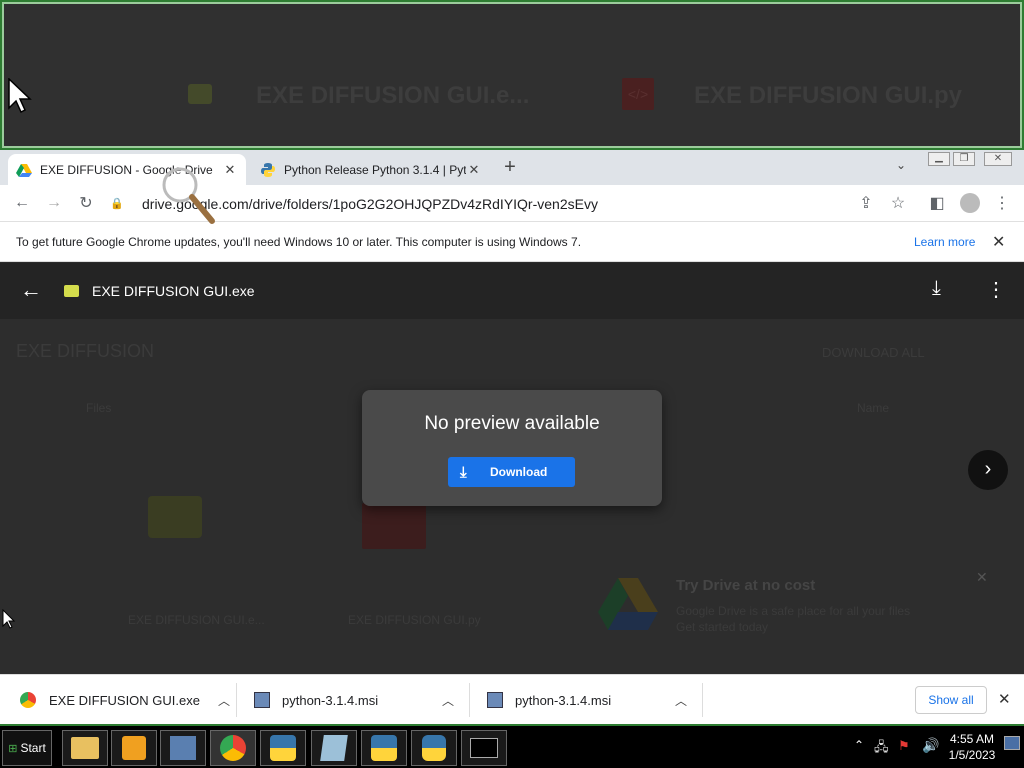  I want to click on no-preview-text: No preview available, so click(512, 423).